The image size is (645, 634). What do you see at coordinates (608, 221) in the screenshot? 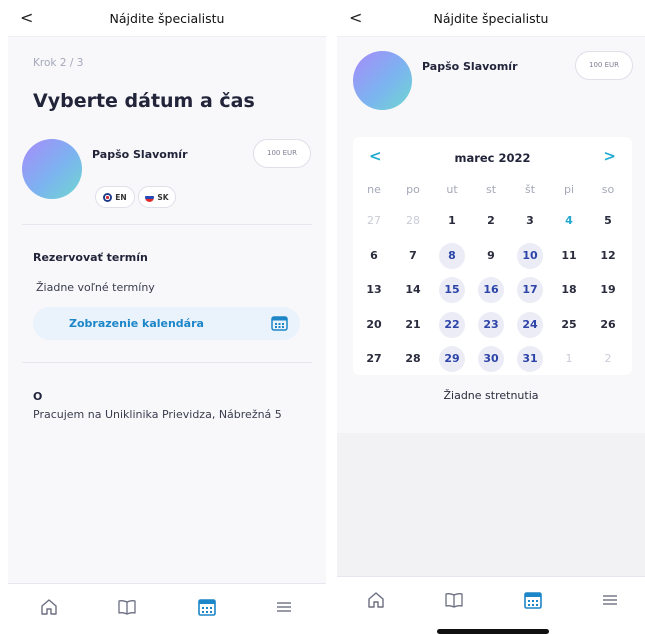
I see `calendar-day: 5` at bounding box center [608, 221].